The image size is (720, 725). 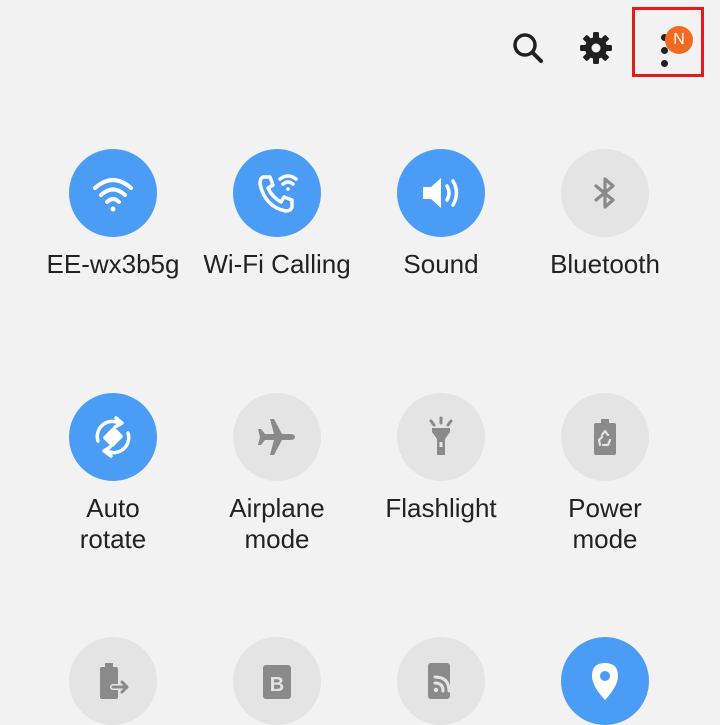 I want to click on tile-wifi: EE-wx3b5g, so click(x=113, y=214).